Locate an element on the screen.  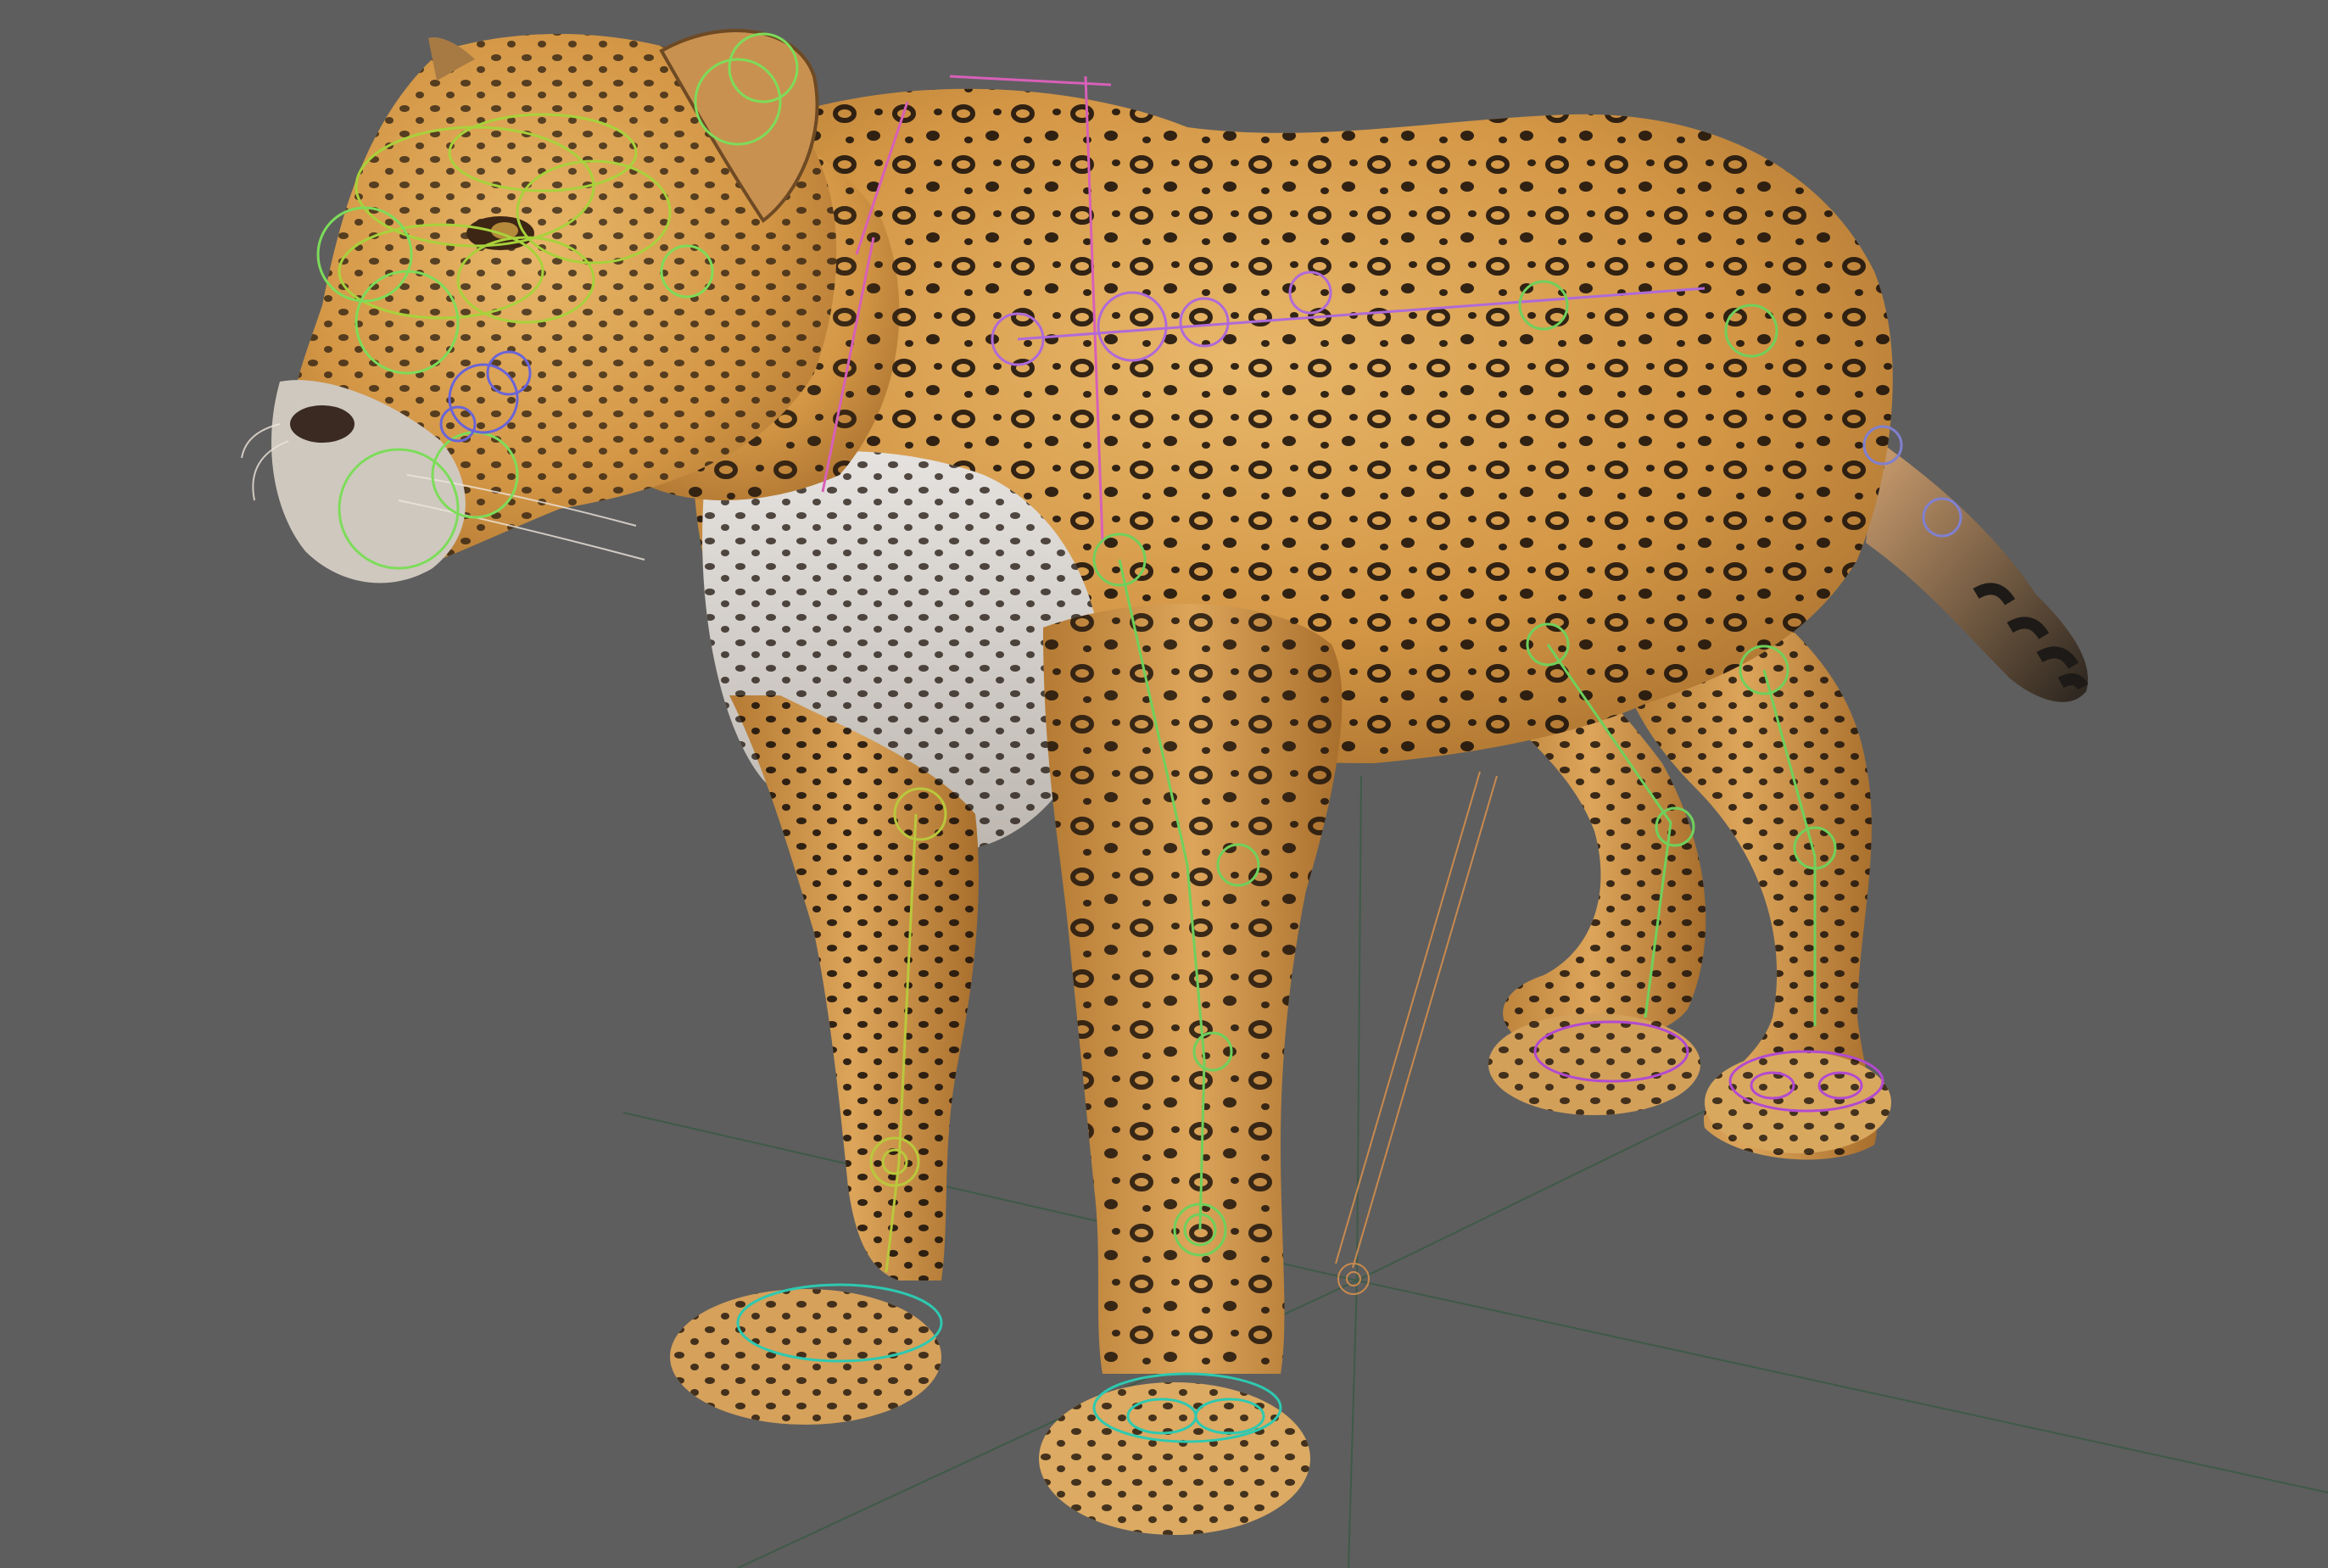
jaguar-nose is located at coordinates (322, 424).